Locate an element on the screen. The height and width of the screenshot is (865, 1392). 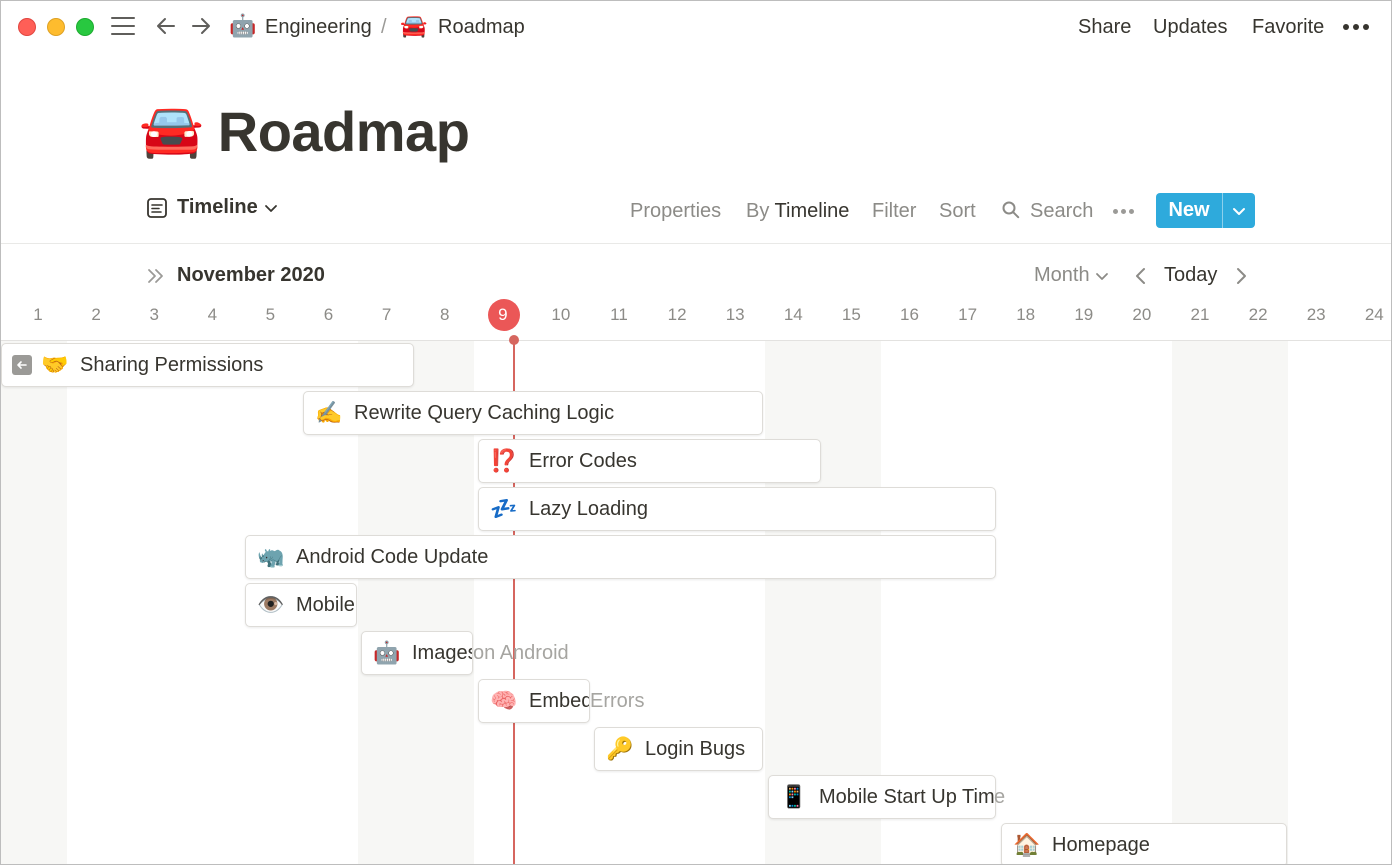
minimize-window-button is located at coordinates (56, 27).